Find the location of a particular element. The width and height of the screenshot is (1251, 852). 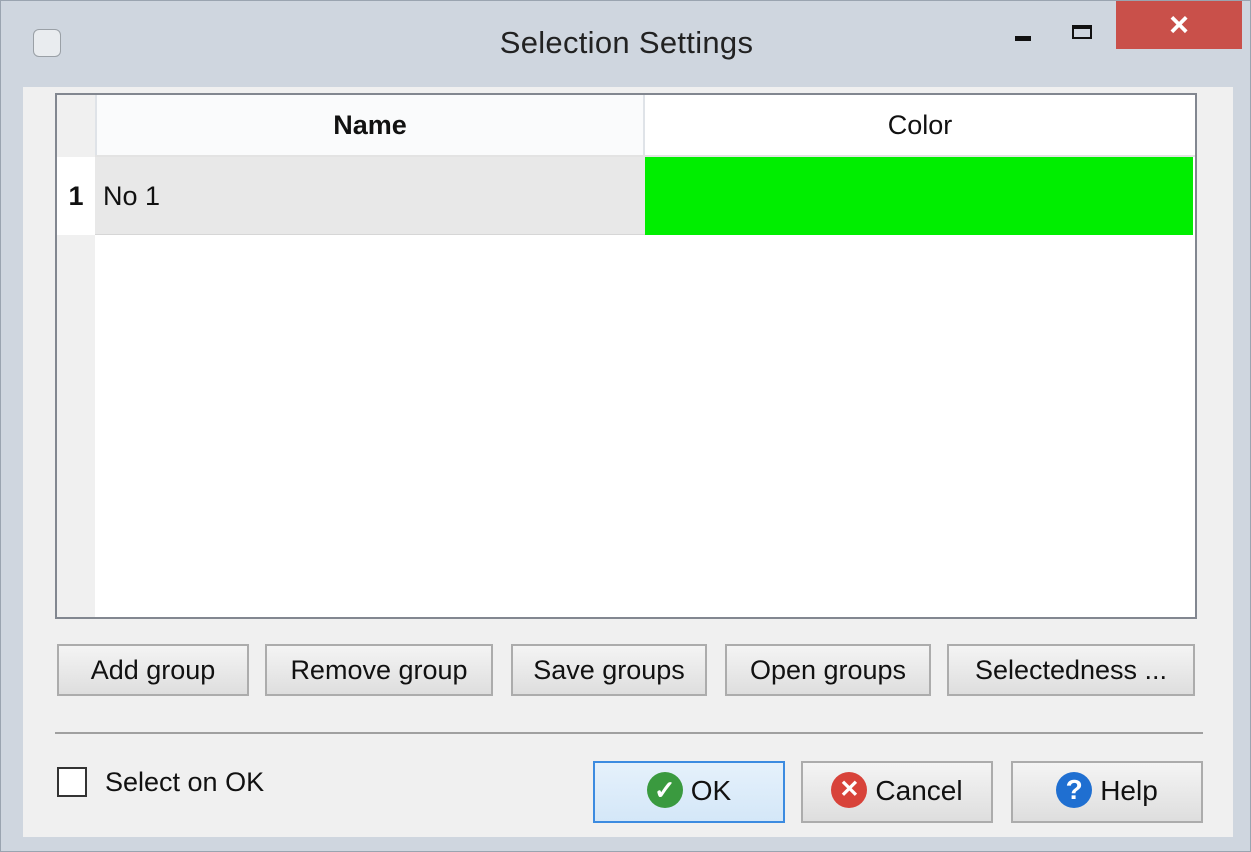

close-button: × is located at coordinates (1179, 25).